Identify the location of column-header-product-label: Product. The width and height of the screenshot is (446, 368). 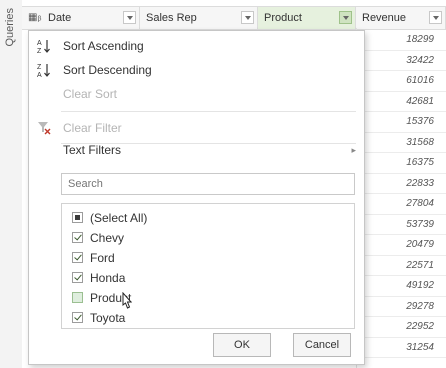
(283, 18).